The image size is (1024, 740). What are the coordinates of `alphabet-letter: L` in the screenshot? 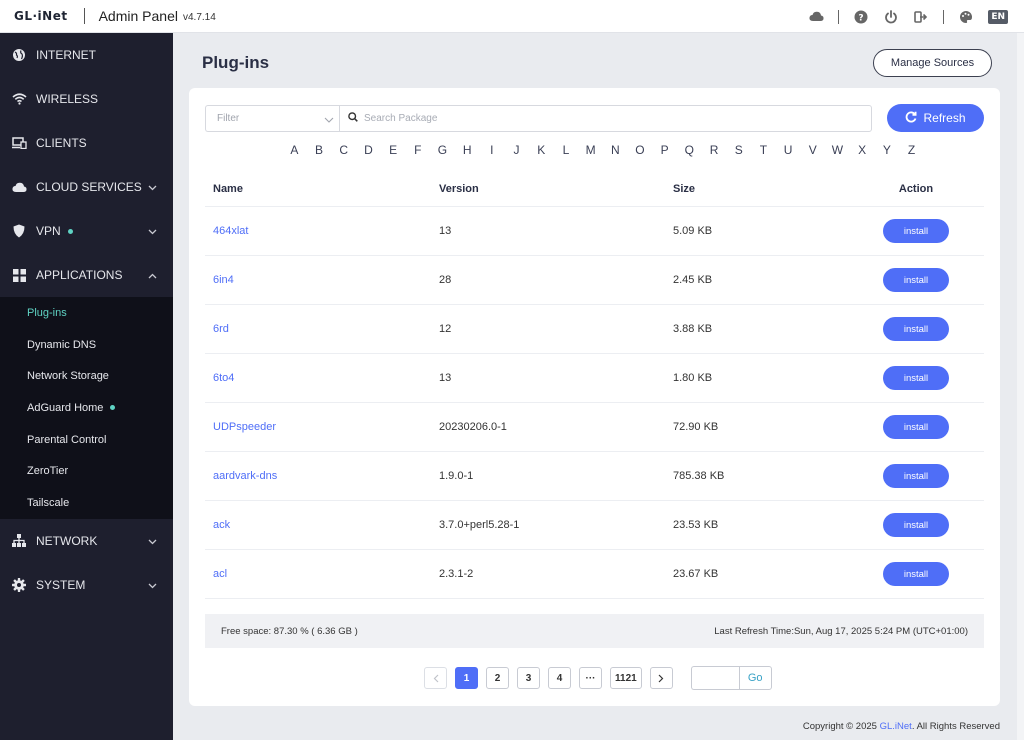 It's located at (566, 150).